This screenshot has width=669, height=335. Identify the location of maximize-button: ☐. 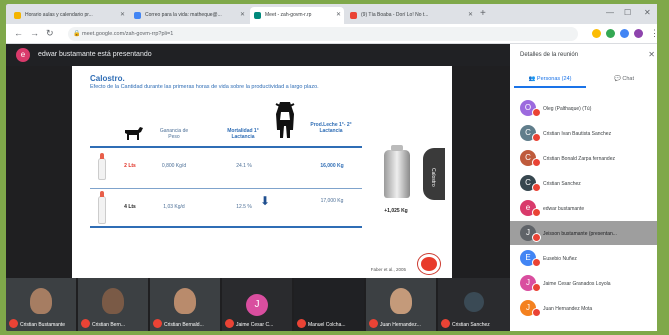
(627, 12).